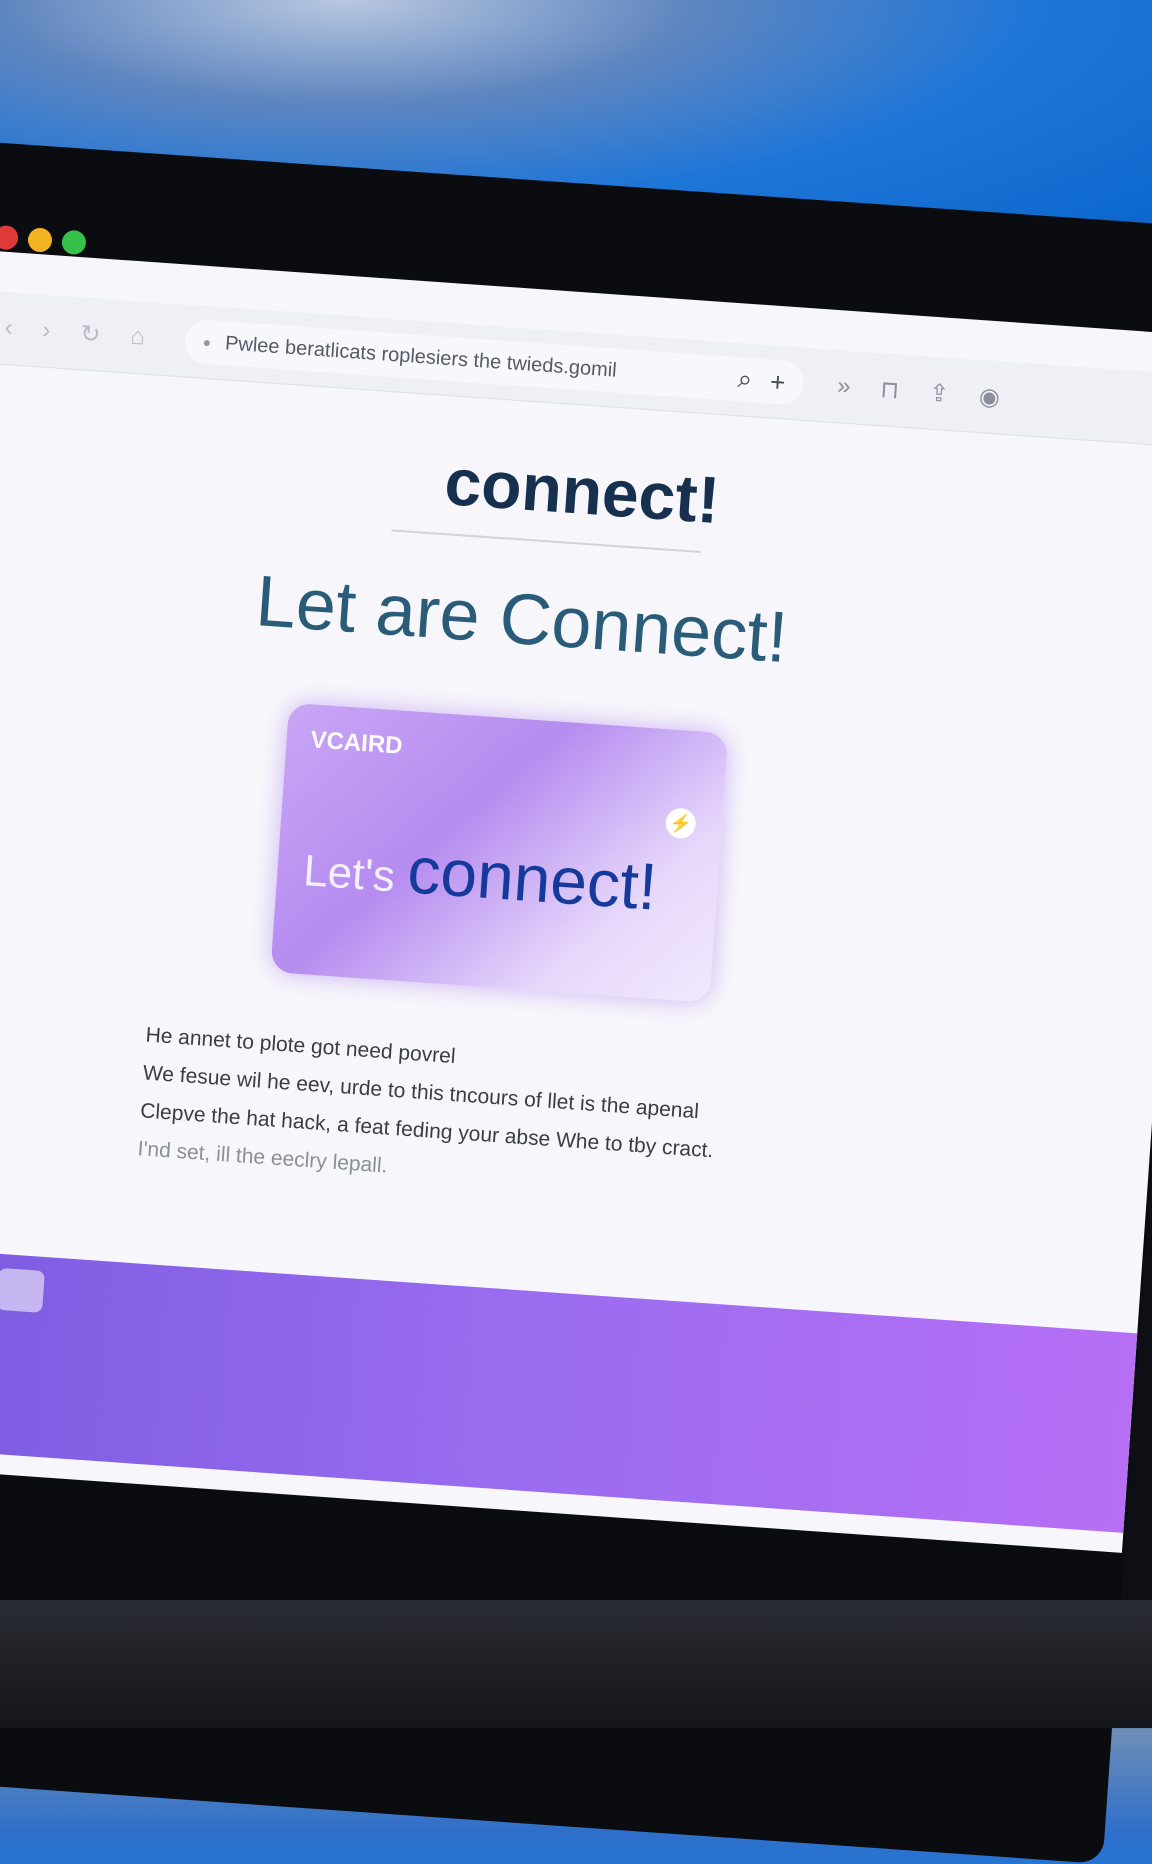  Describe the element at coordinates (777, 382) in the screenshot. I see `plus-icon: +` at that location.